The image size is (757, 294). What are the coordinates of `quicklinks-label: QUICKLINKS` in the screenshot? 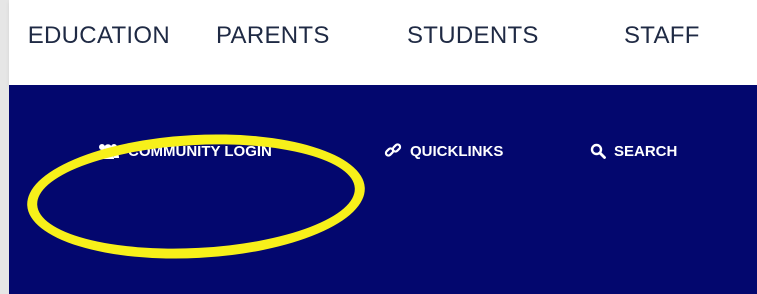 It's located at (457, 151).